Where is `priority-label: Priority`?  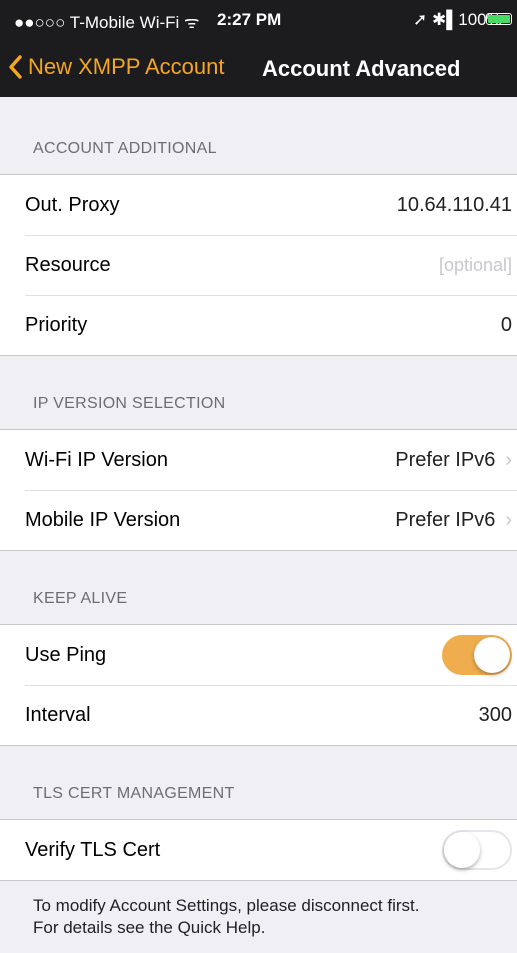 priority-label: Priority is located at coordinates (56, 324).